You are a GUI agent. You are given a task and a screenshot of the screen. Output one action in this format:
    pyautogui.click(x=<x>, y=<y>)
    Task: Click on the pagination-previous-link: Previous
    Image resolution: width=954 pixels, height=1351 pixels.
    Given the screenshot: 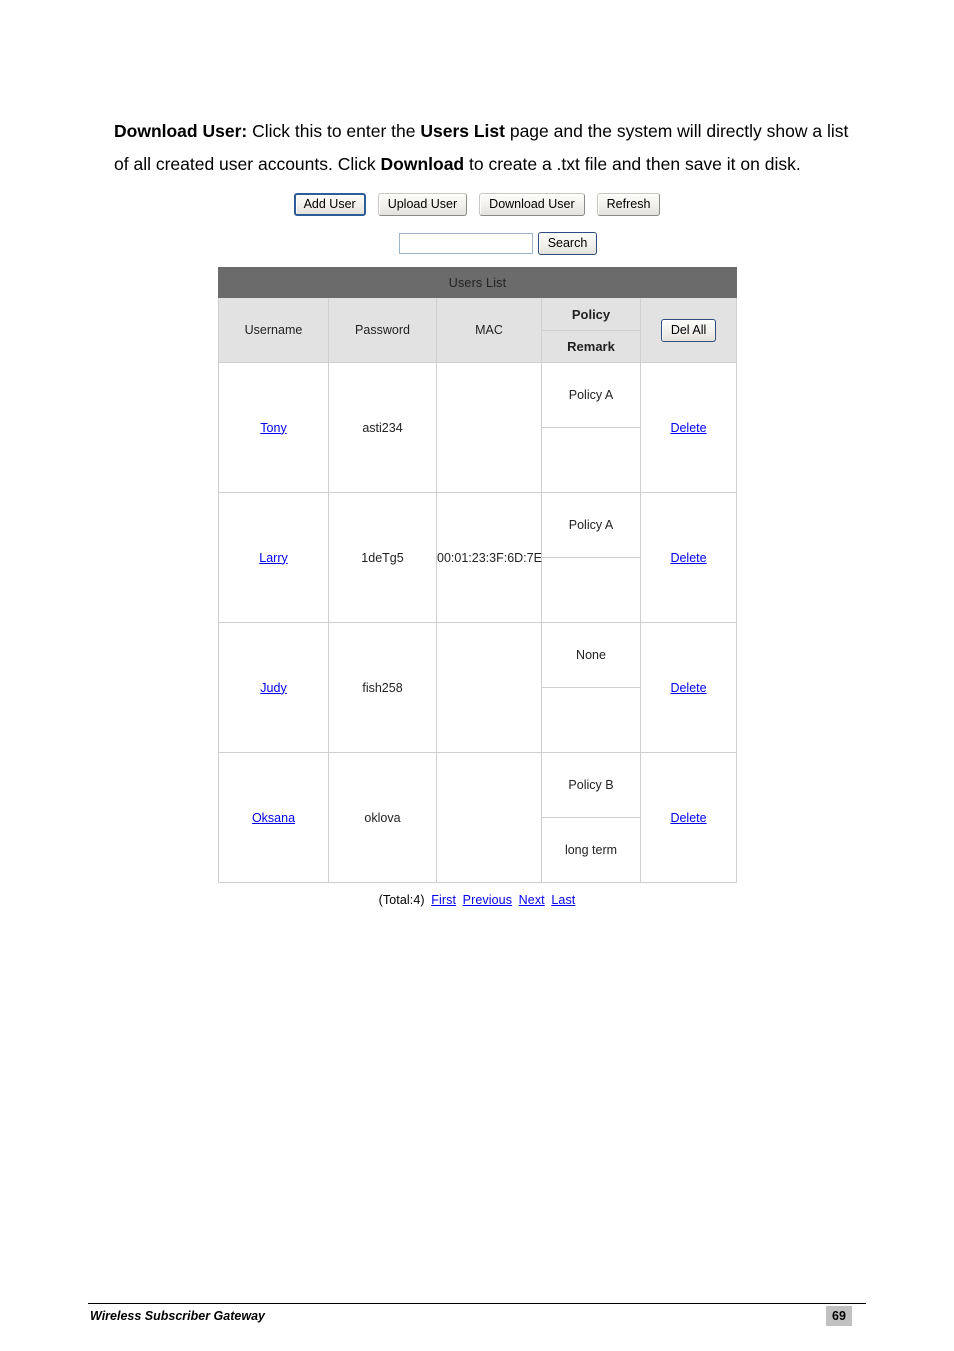 What is the action you would take?
    pyautogui.click(x=487, y=900)
    